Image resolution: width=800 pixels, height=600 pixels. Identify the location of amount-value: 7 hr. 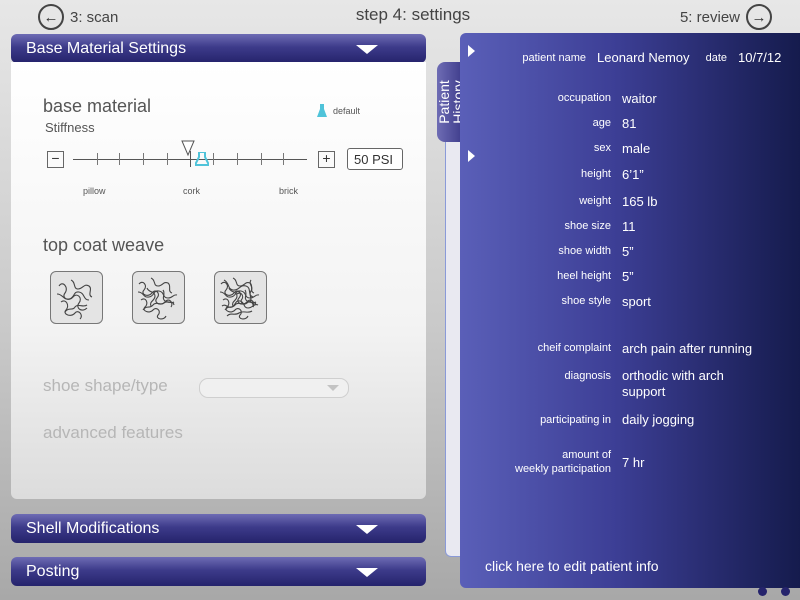
(633, 462).